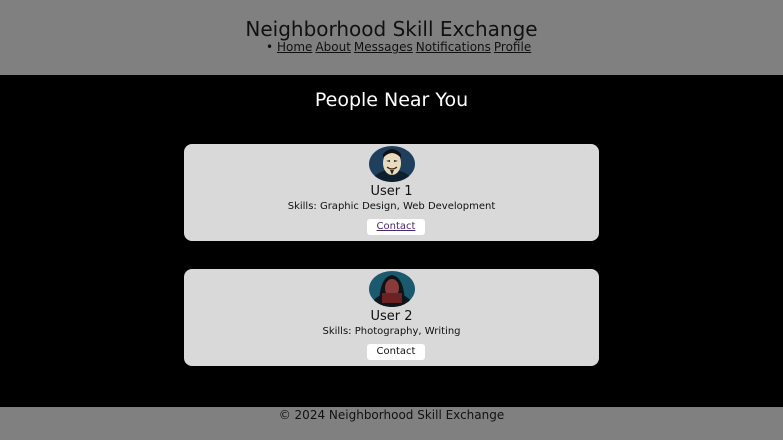  Describe the element at coordinates (392, 289) in the screenshot. I see `hooded-person-avatar-icon` at that location.